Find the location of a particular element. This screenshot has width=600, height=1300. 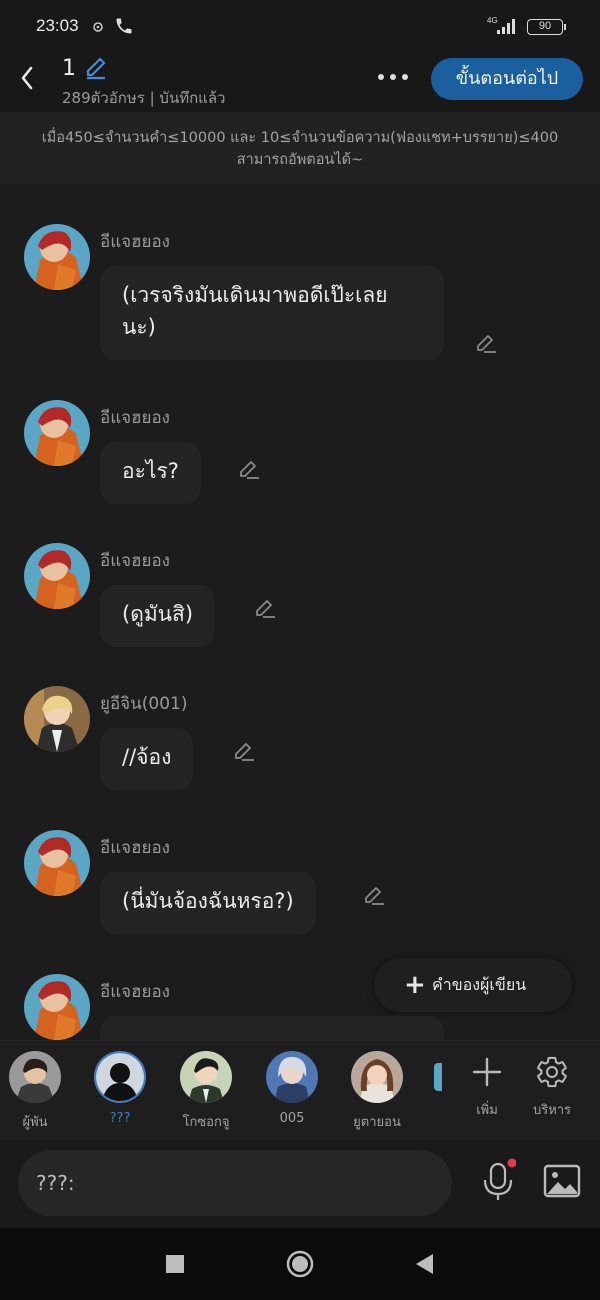

more-dots-icon is located at coordinates (393, 77).